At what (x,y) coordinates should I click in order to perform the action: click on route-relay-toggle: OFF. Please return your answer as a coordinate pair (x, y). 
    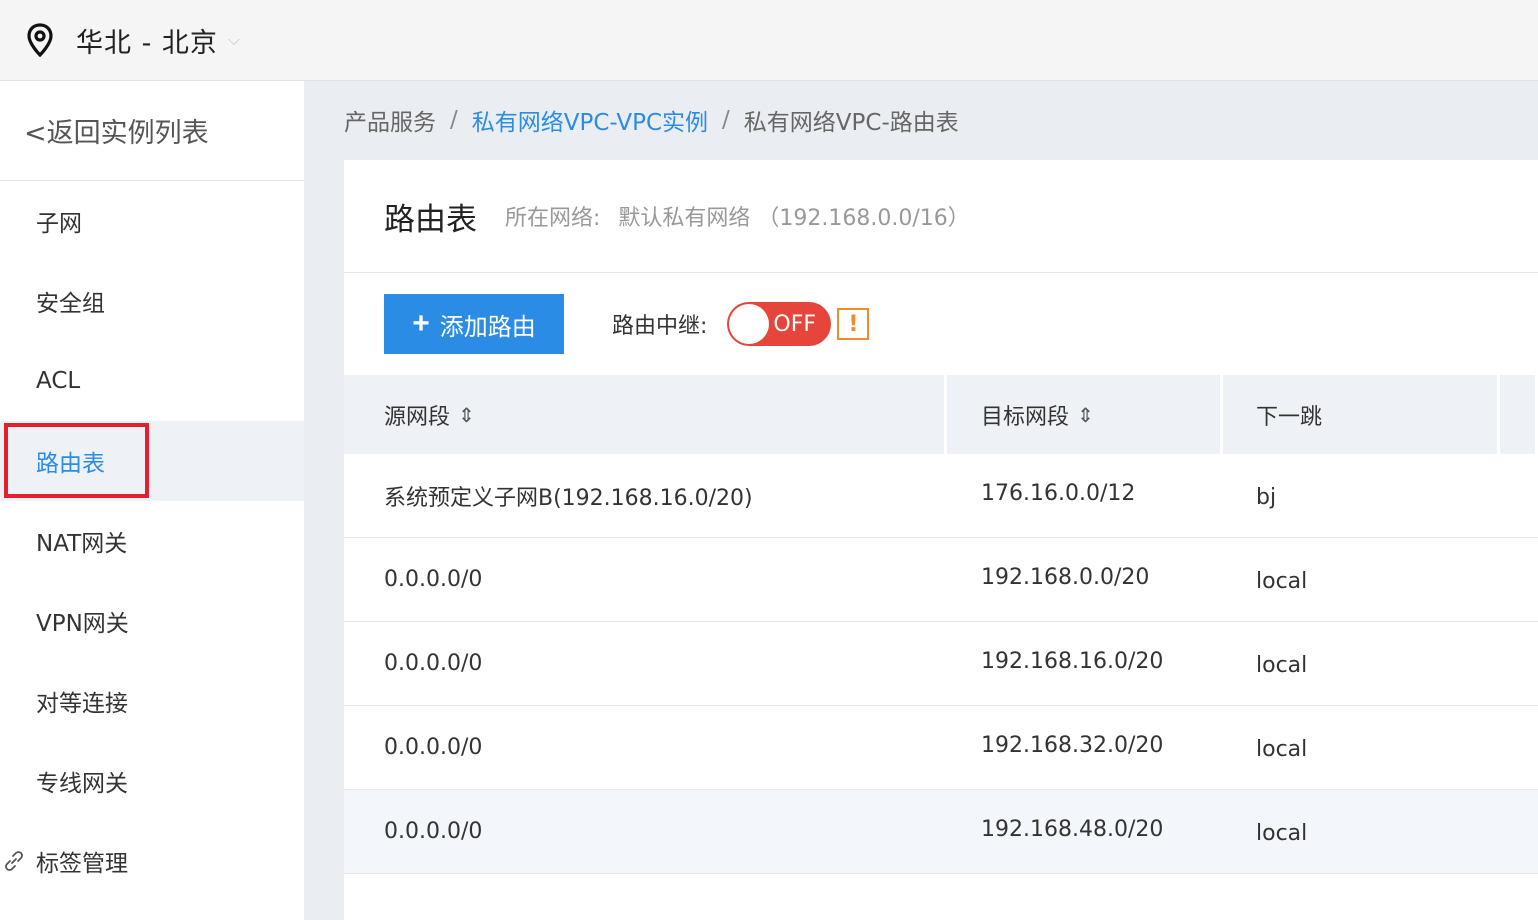
    Looking at the image, I should click on (779, 324).